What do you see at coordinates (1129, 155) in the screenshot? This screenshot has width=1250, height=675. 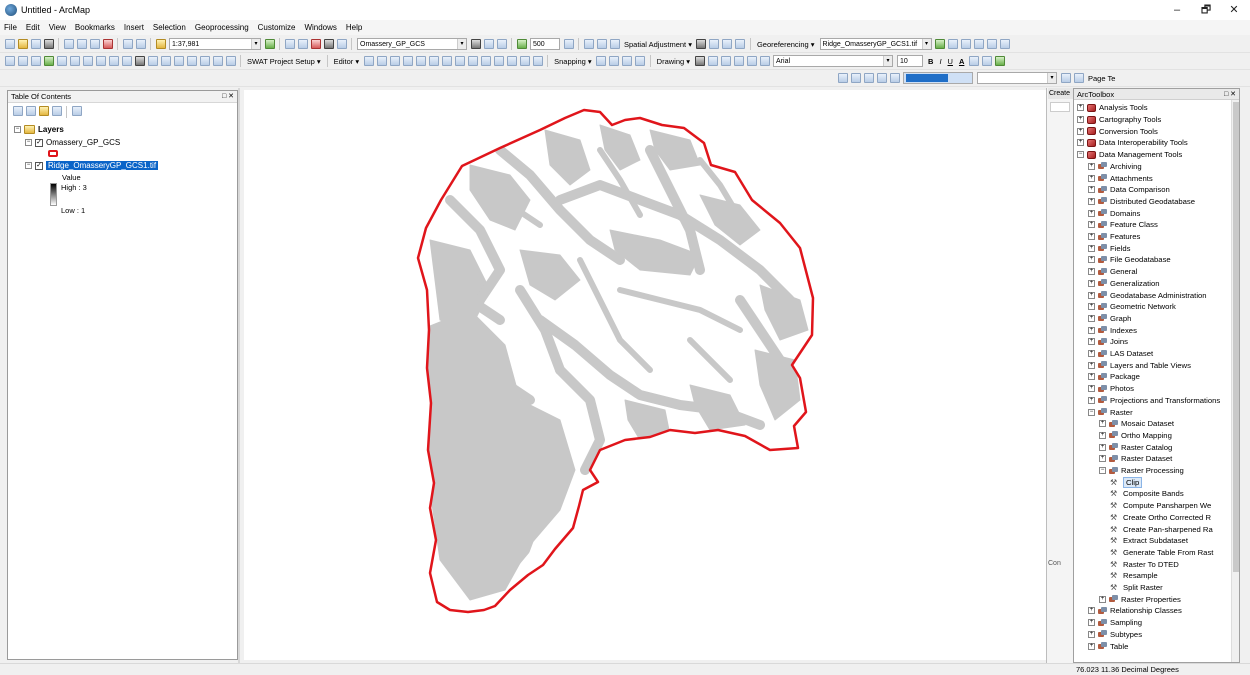 I see `toolbox-item: − Data Management Tools` at bounding box center [1129, 155].